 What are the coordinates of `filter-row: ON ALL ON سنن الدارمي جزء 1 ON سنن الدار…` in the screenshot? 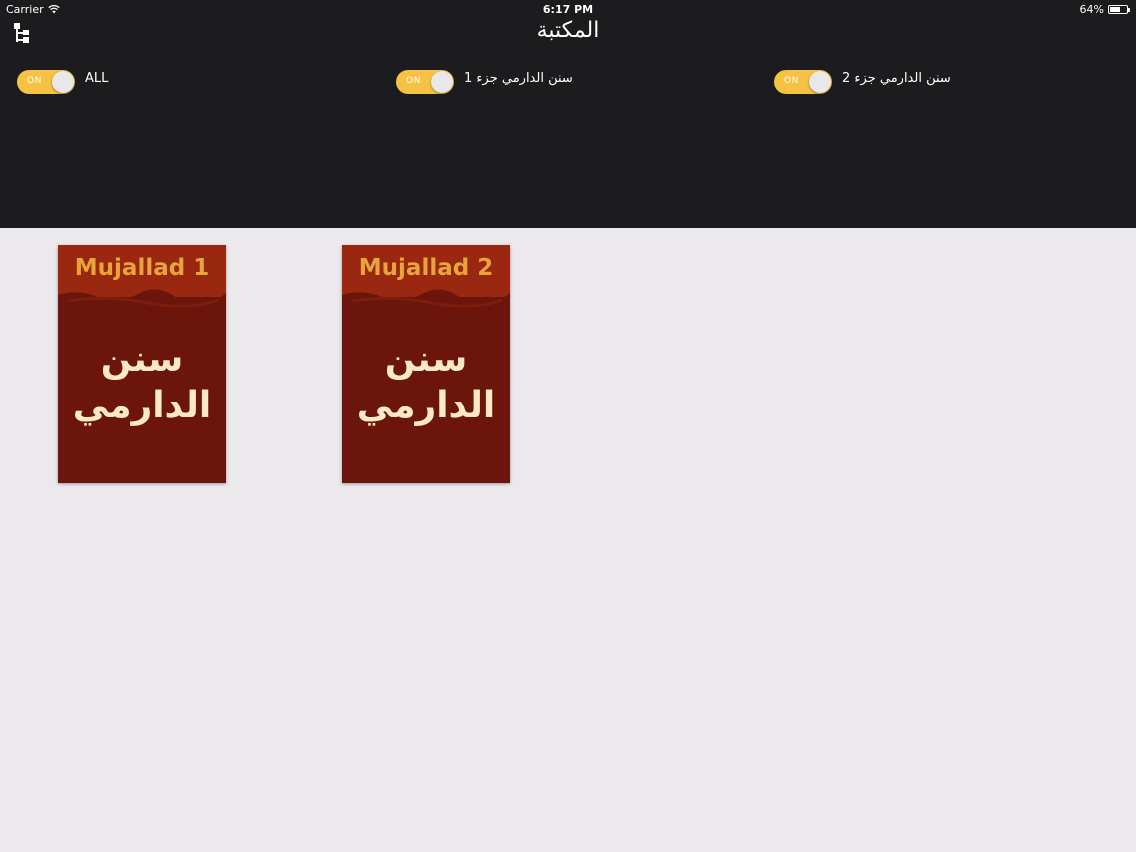 It's located at (568, 85).